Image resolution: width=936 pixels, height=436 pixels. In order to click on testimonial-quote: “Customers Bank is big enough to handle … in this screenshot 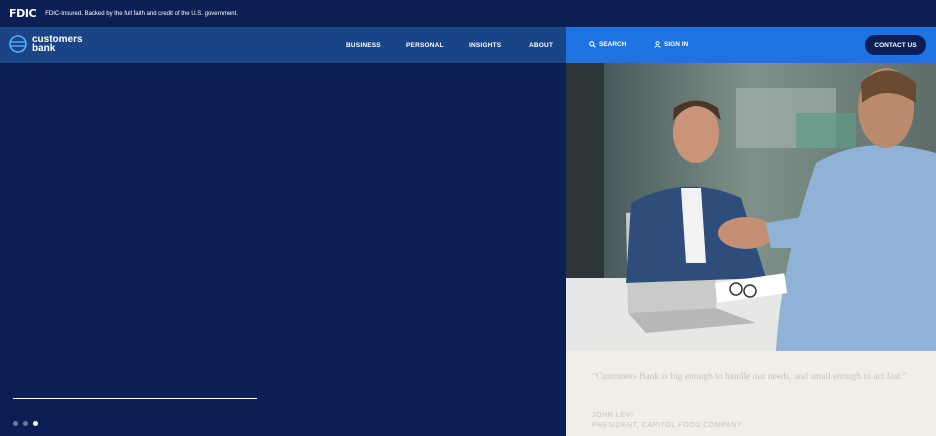, I will do `click(750, 377)`.